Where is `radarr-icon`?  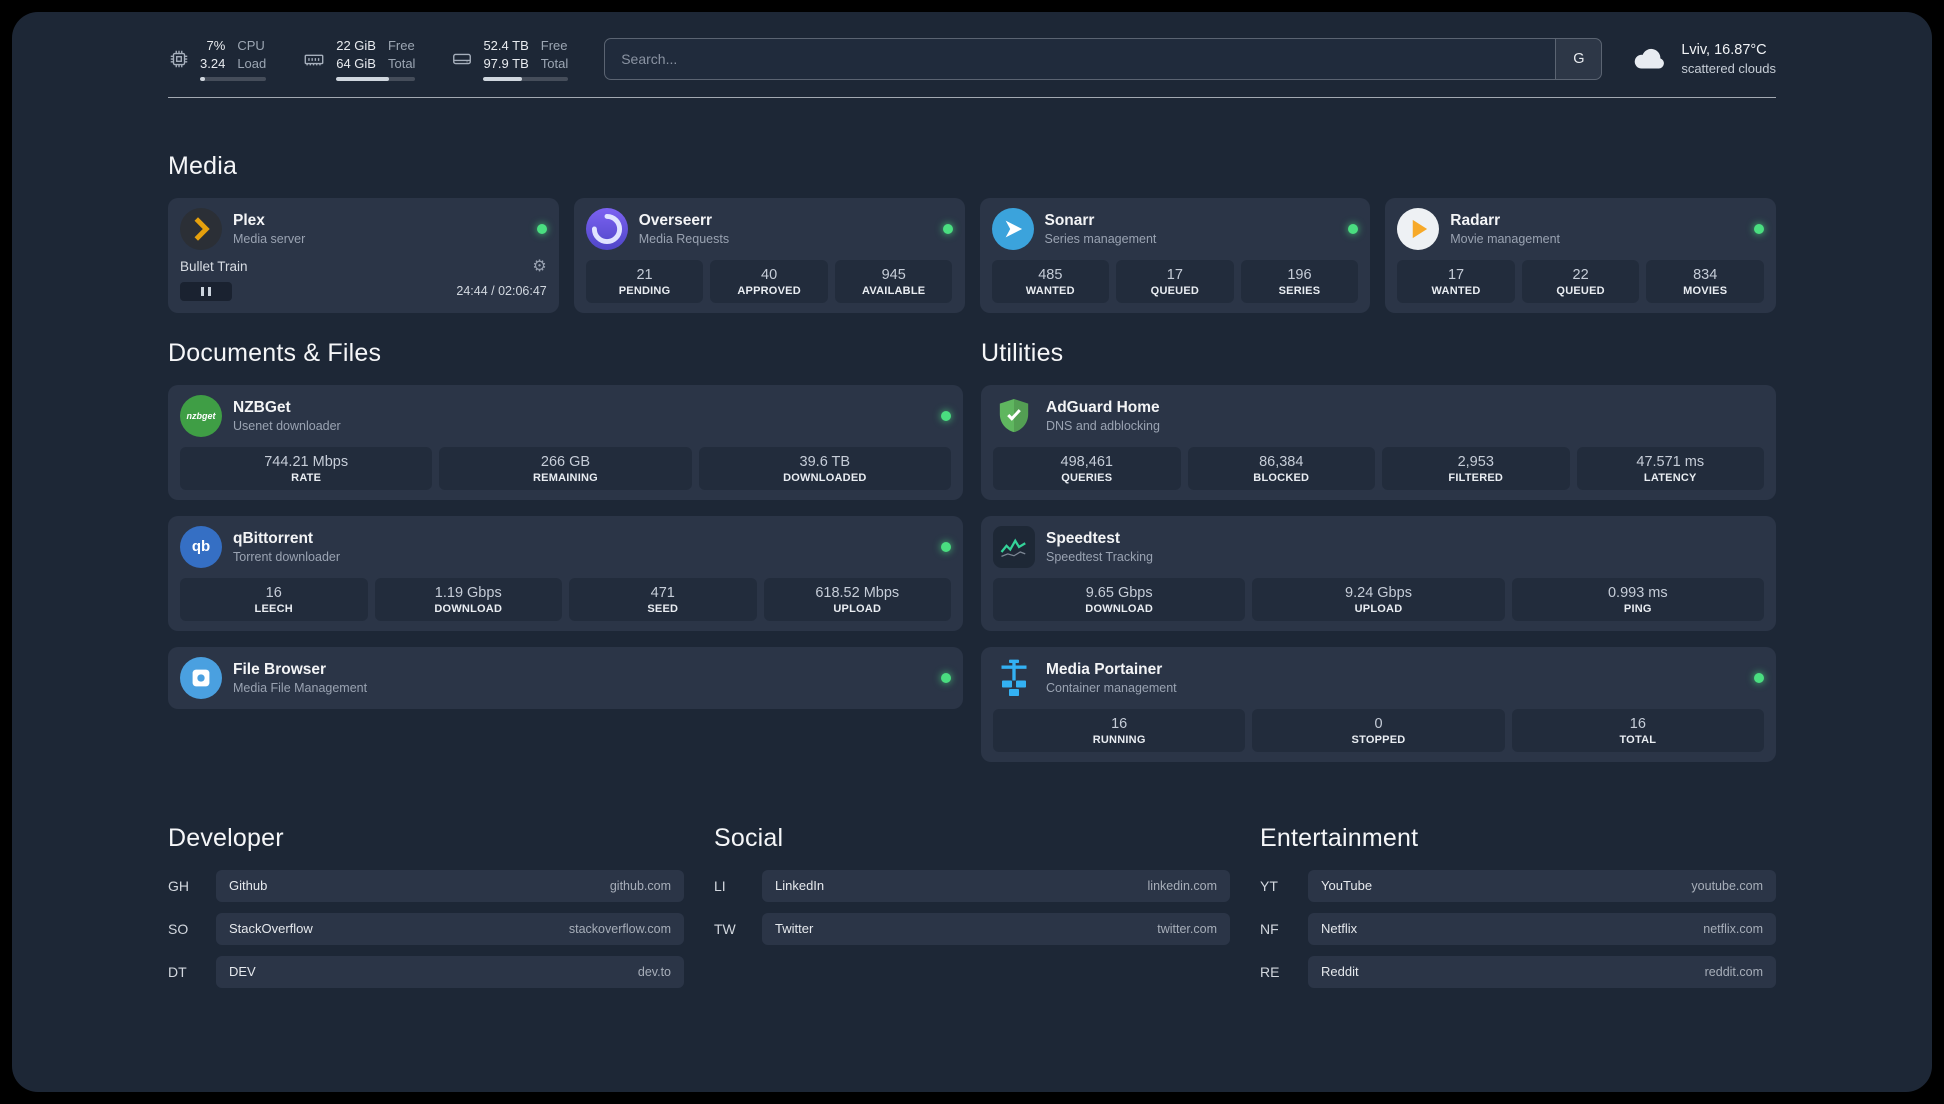 radarr-icon is located at coordinates (1418, 228).